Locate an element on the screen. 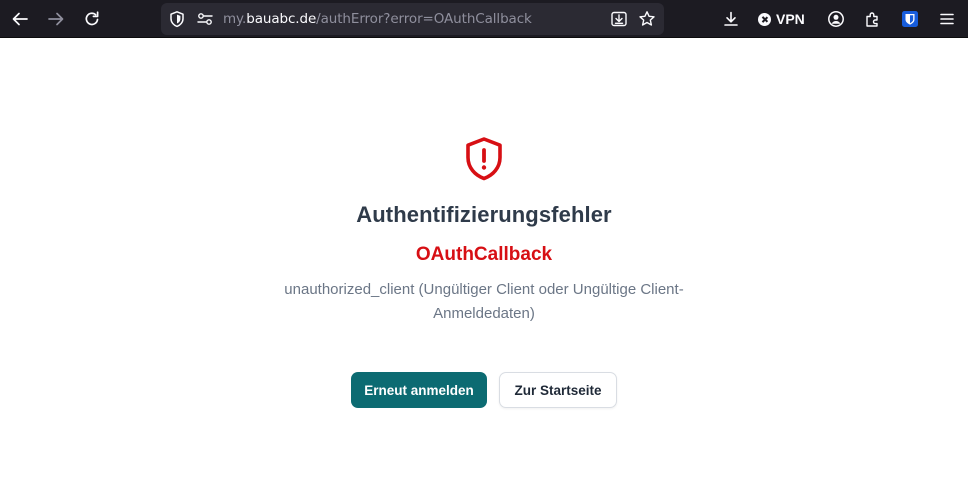 This screenshot has width=968, height=499. url-prefix: my. is located at coordinates (235, 19).